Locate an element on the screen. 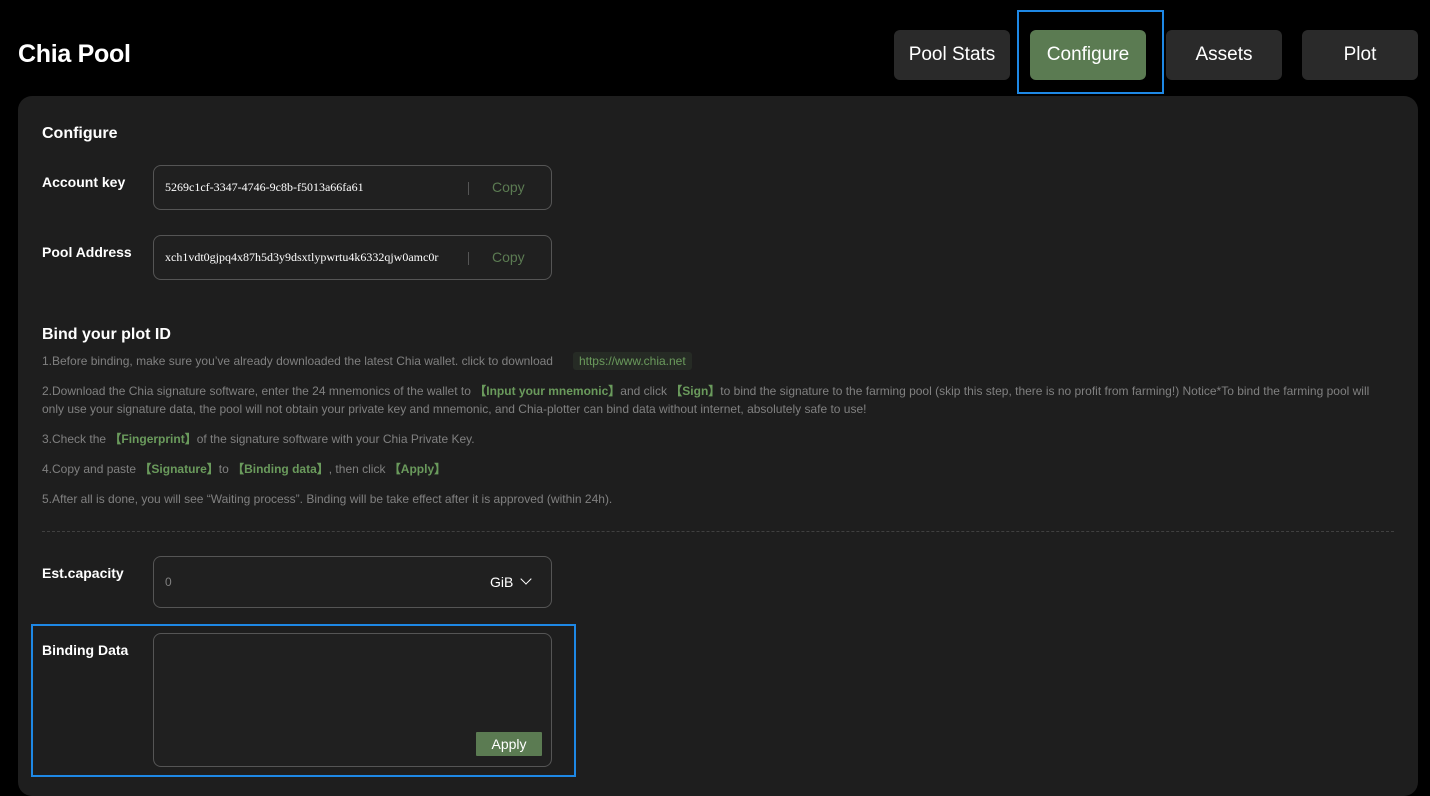 Image resolution: width=1430 pixels, height=796 pixels. nav-assets-button: Assets is located at coordinates (1224, 55).